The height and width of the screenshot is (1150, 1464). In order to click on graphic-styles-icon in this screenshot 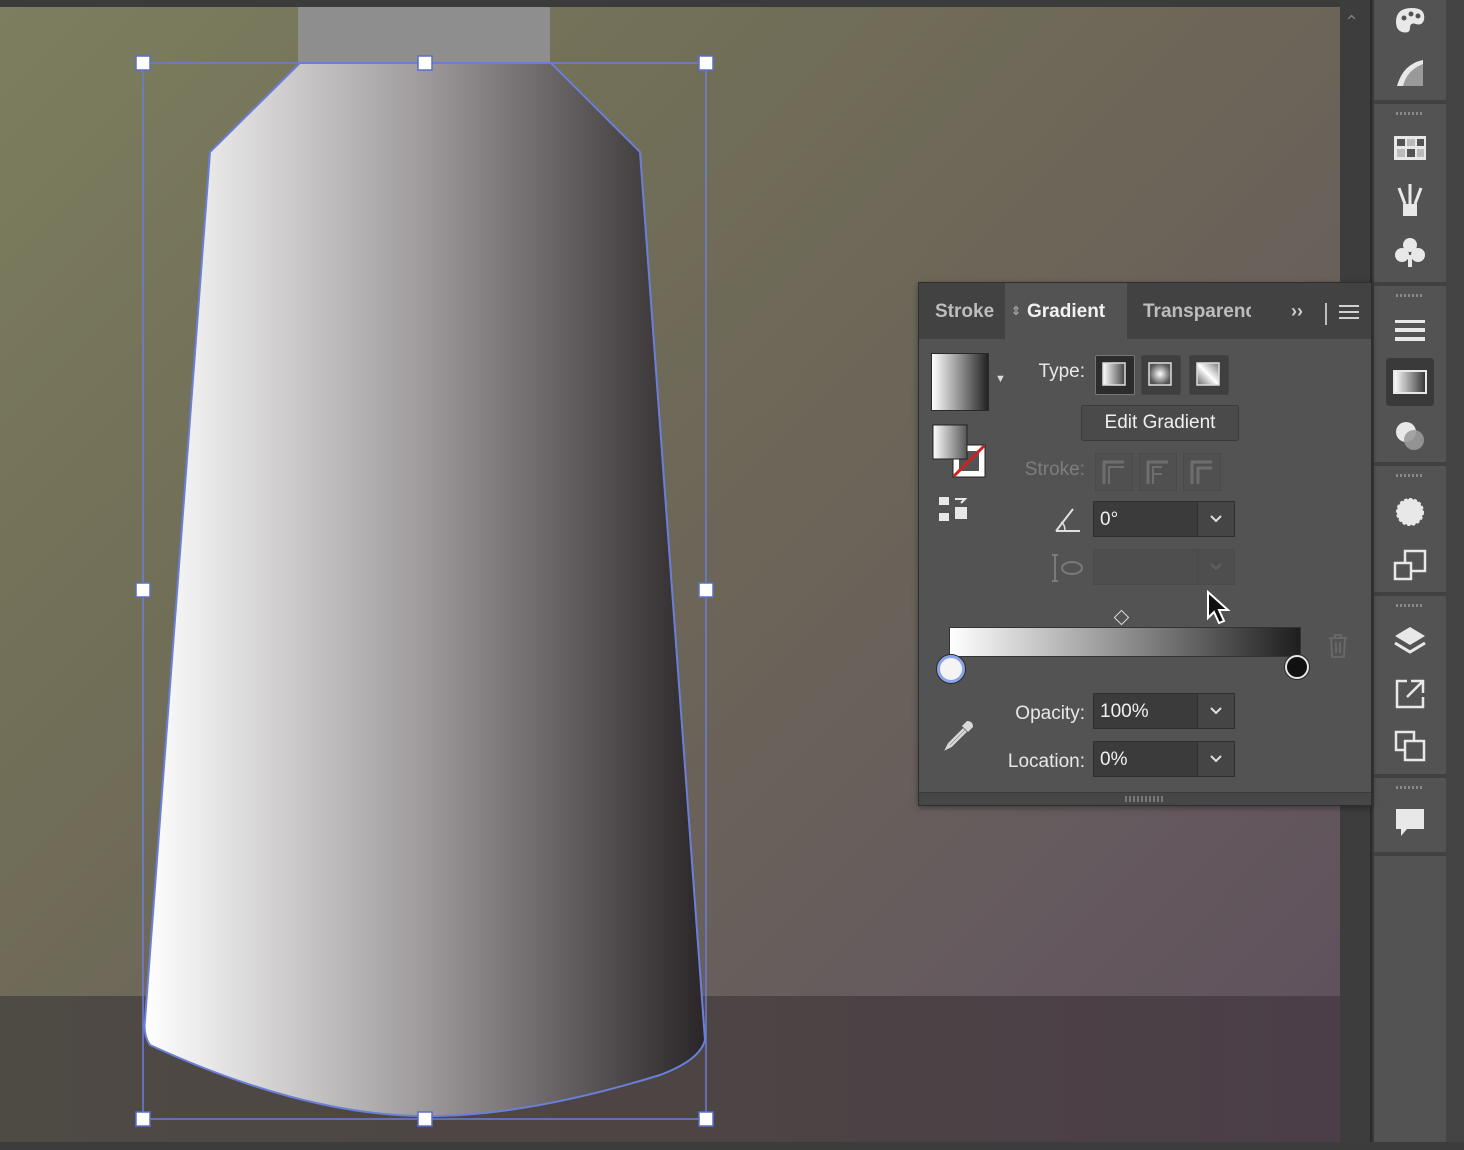, I will do `click(1410, 566)`.